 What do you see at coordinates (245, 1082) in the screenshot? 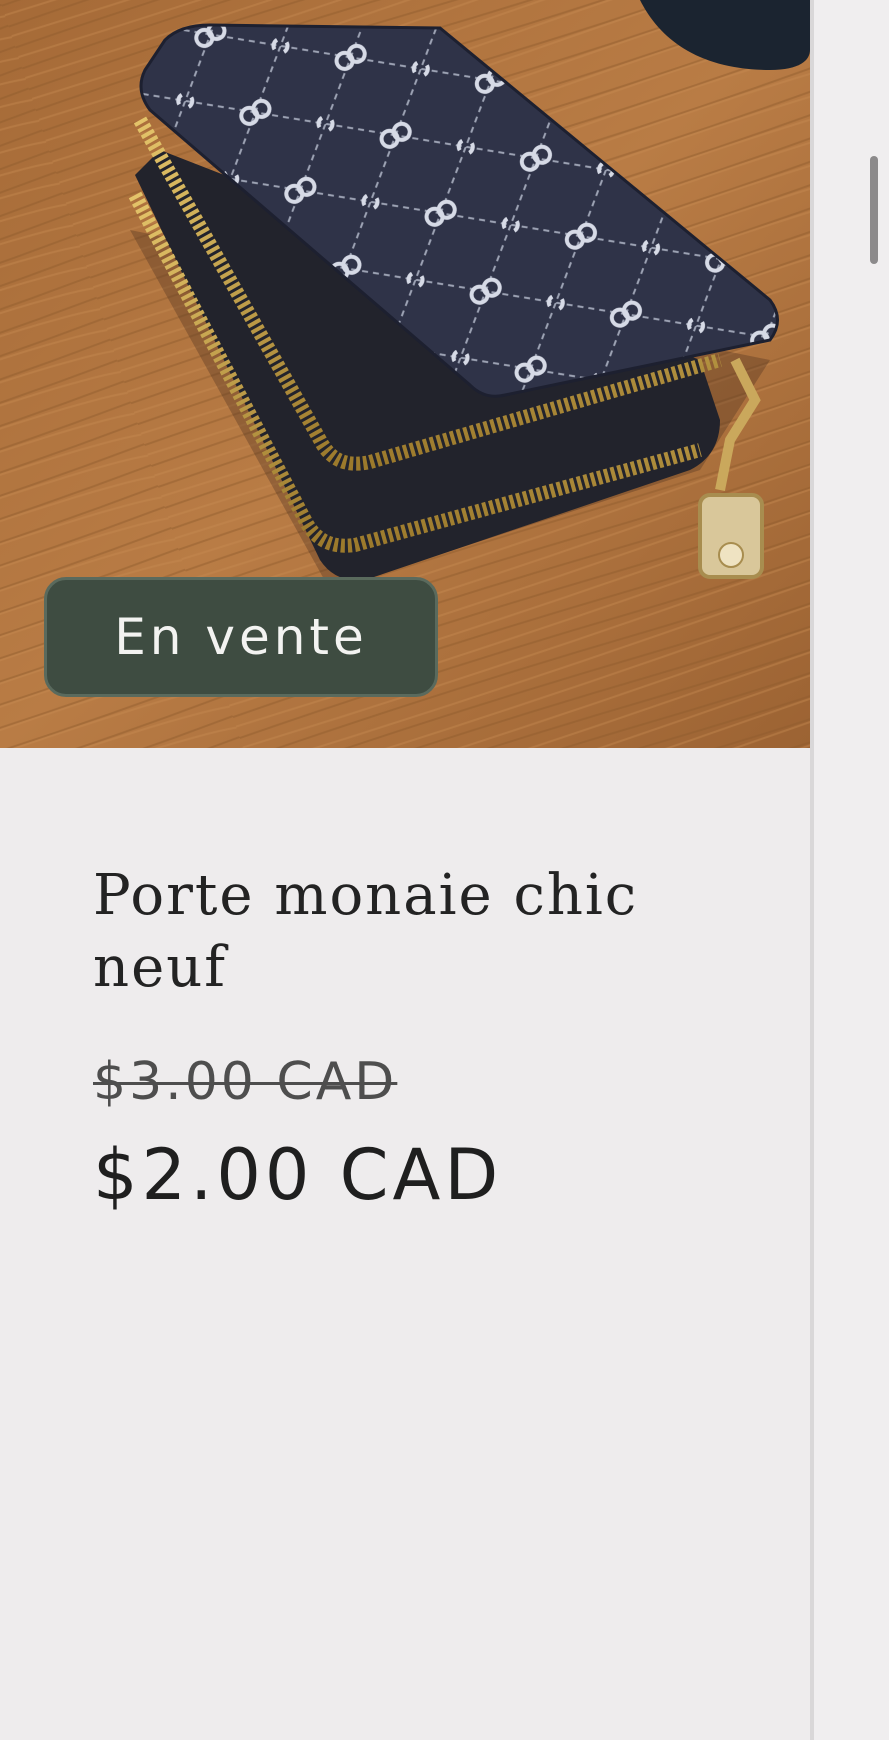
I see `regular-price: $3.00 CAD` at bounding box center [245, 1082].